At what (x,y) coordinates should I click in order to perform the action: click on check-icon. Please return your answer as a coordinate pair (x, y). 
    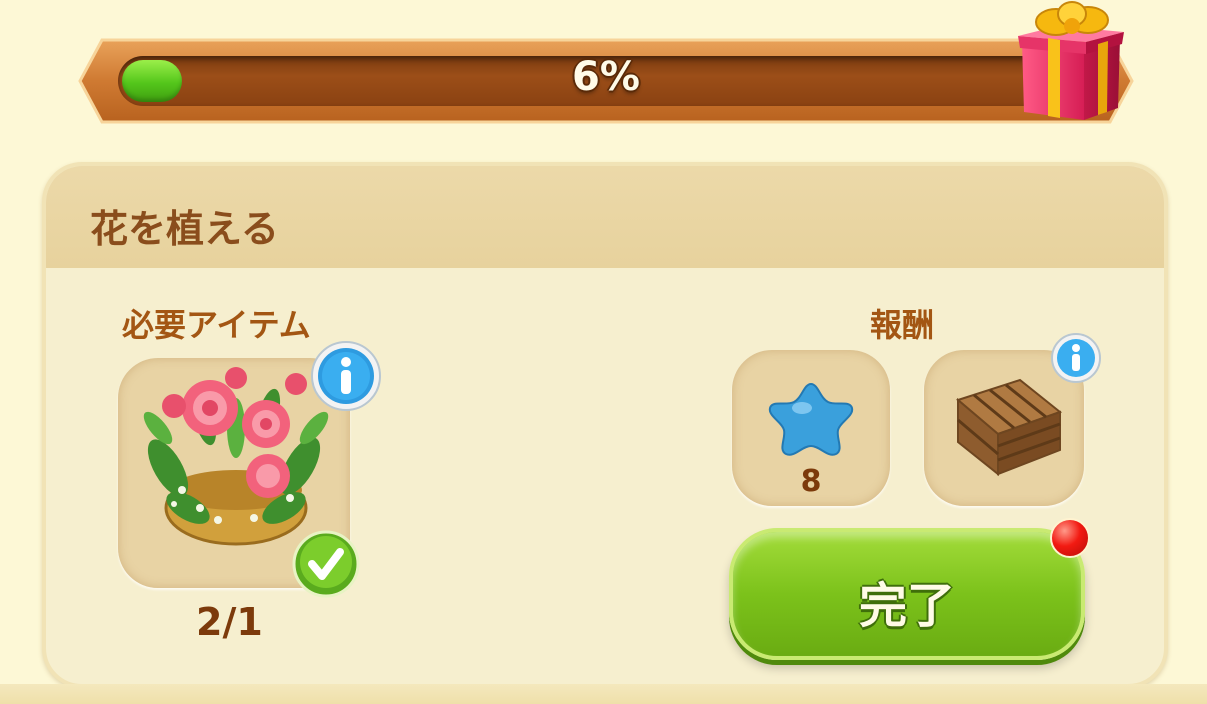
    Looking at the image, I should click on (326, 566).